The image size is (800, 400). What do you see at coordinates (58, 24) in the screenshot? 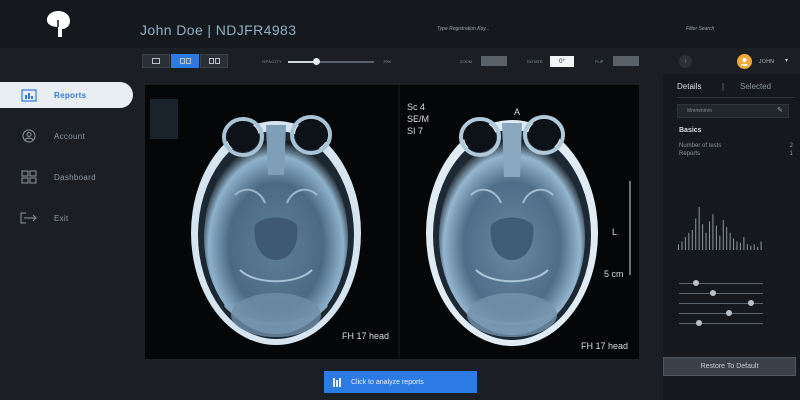
I see `app-logo-icon` at bounding box center [58, 24].